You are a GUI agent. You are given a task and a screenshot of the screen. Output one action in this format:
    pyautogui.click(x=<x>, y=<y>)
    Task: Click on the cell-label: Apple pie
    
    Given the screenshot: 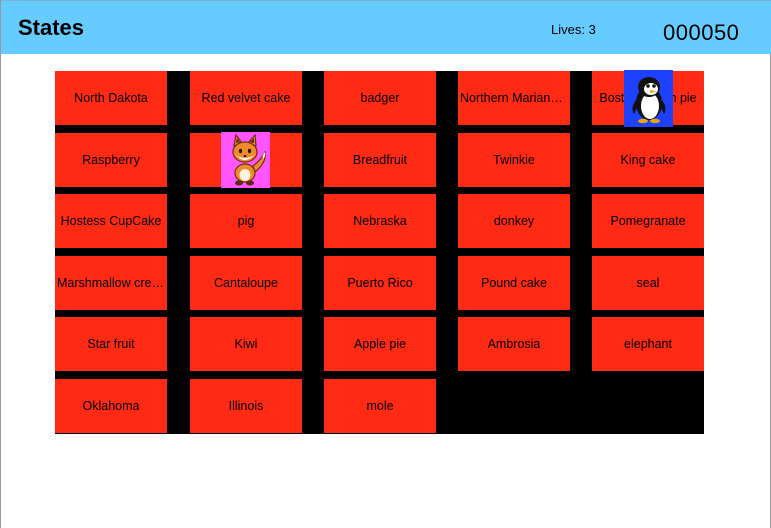 What is the action you would take?
    pyautogui.click(x=380, y=344)
    